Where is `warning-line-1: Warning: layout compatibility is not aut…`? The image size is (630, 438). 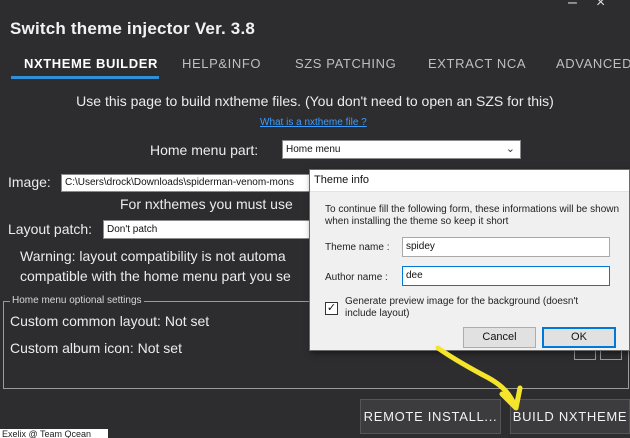 warning-line-1: Warning: layout compatibility is not aut… is located at coordinates (153, 256).